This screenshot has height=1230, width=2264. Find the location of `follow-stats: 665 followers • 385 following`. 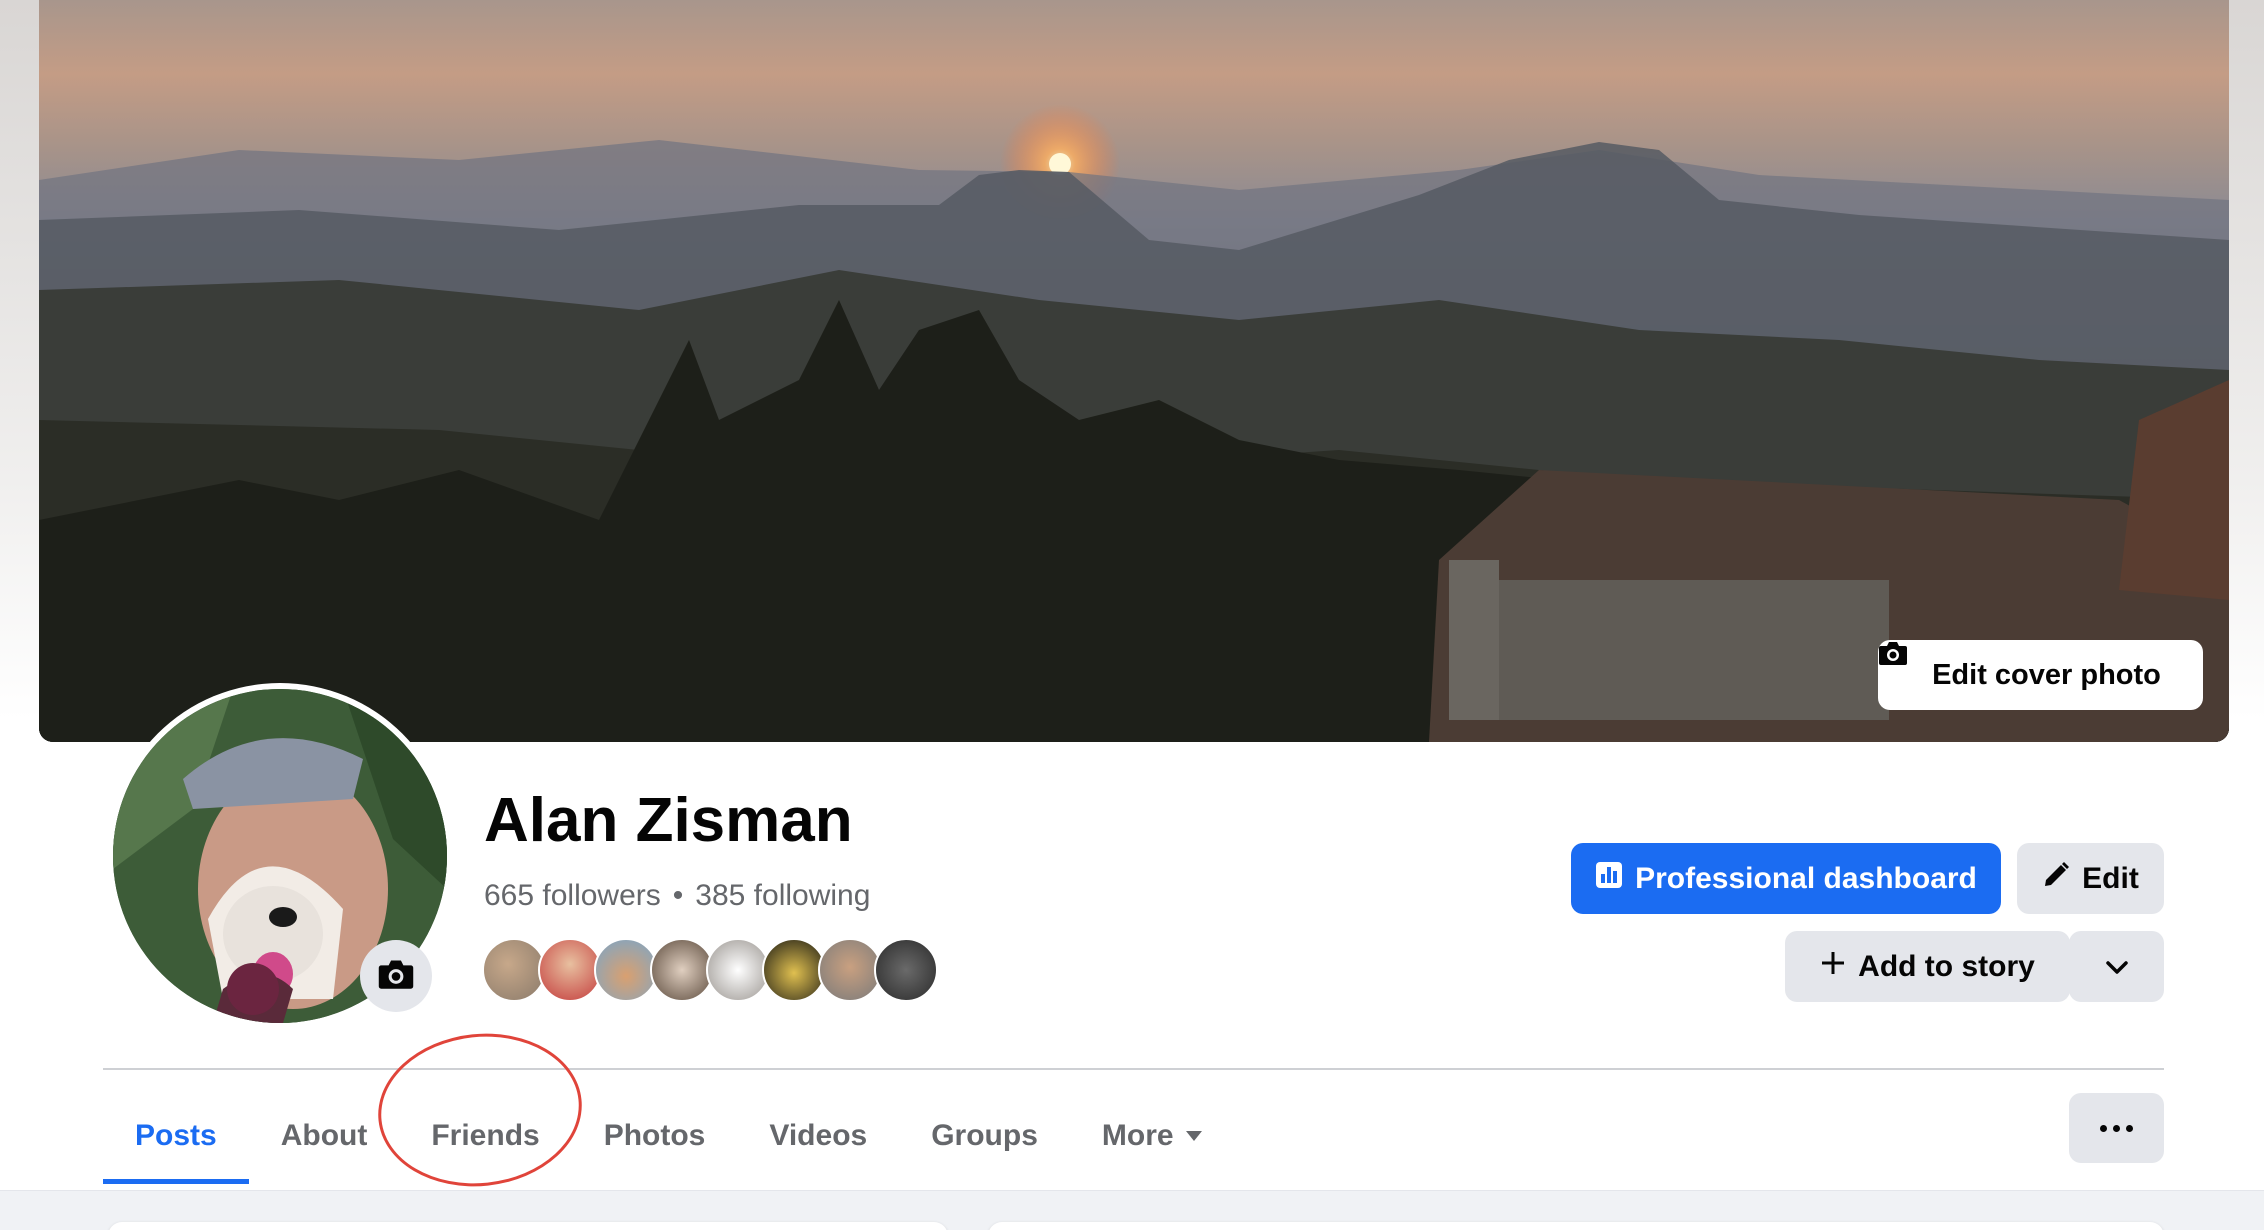

follow-stats: 665 followers • 385 following is located at coordinates (677, 896).